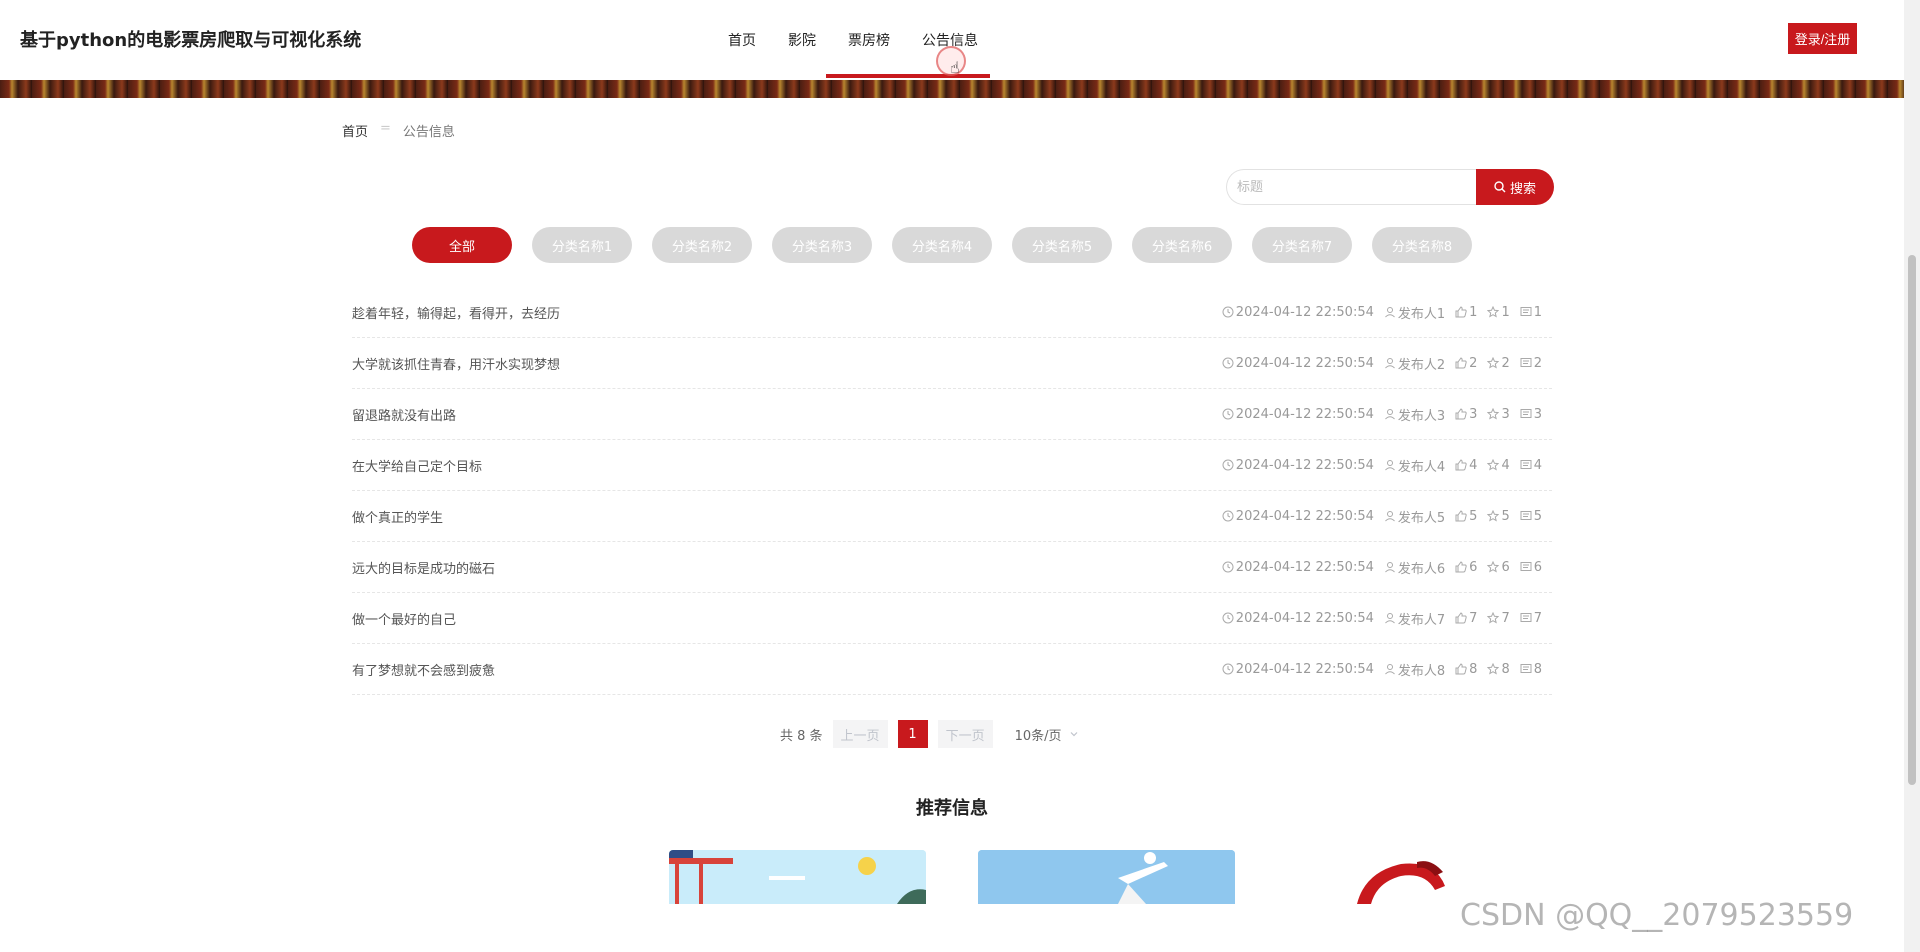  I want to click on page-number-current: 1, so click(912, 734).